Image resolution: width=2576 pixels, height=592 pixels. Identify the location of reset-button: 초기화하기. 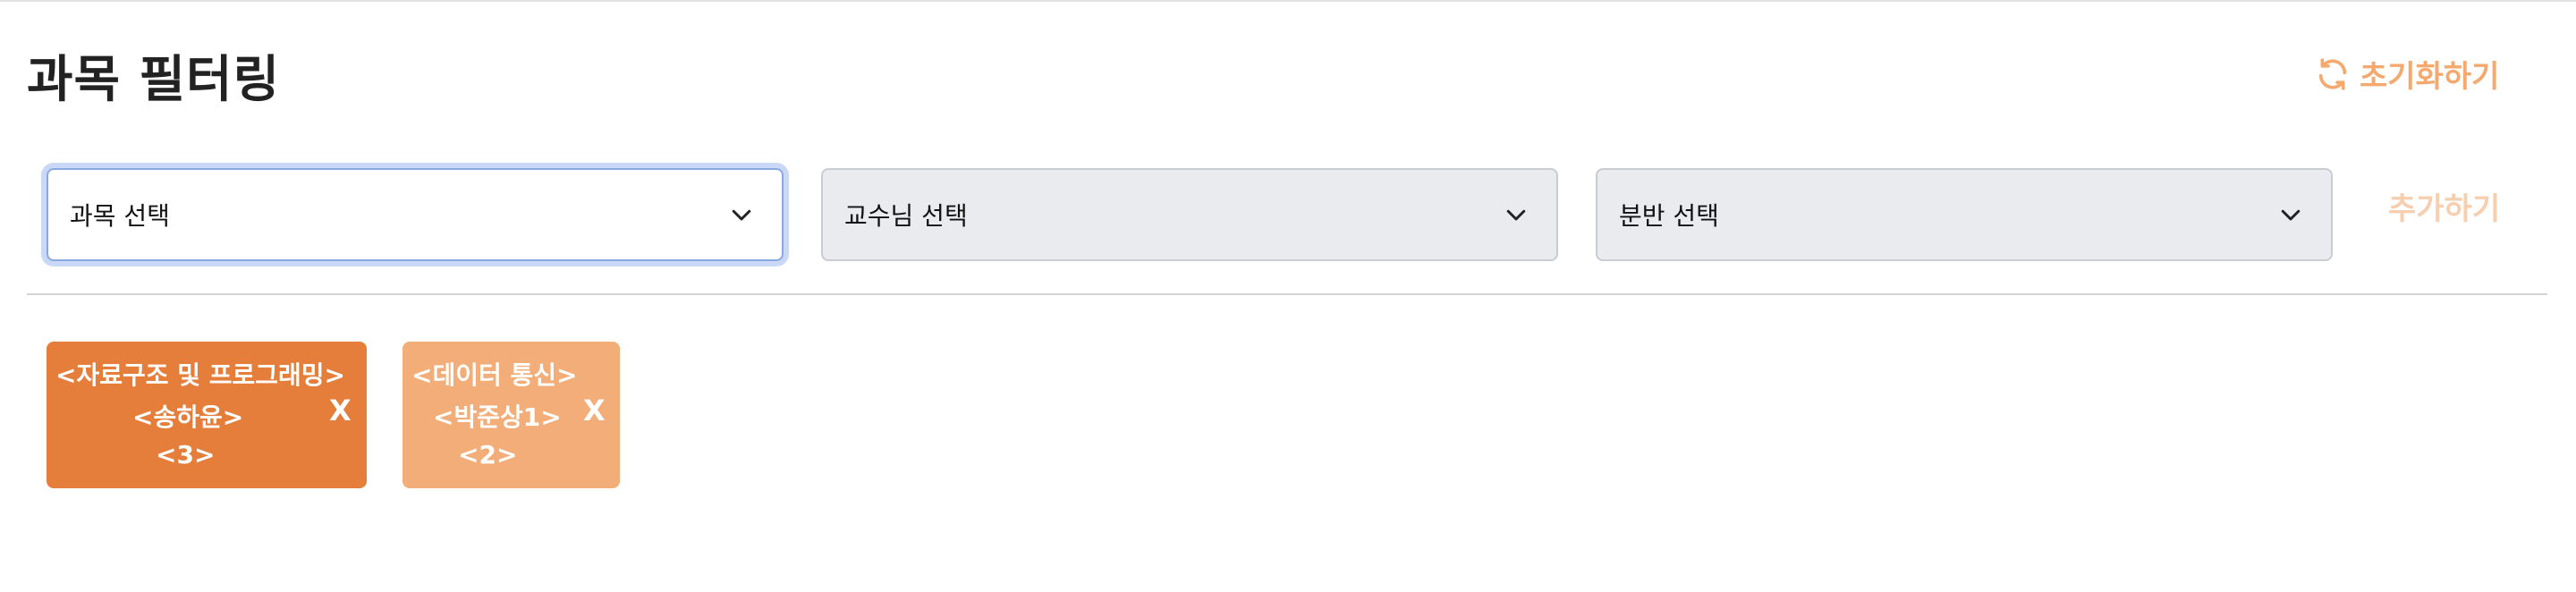
(2407, 74).